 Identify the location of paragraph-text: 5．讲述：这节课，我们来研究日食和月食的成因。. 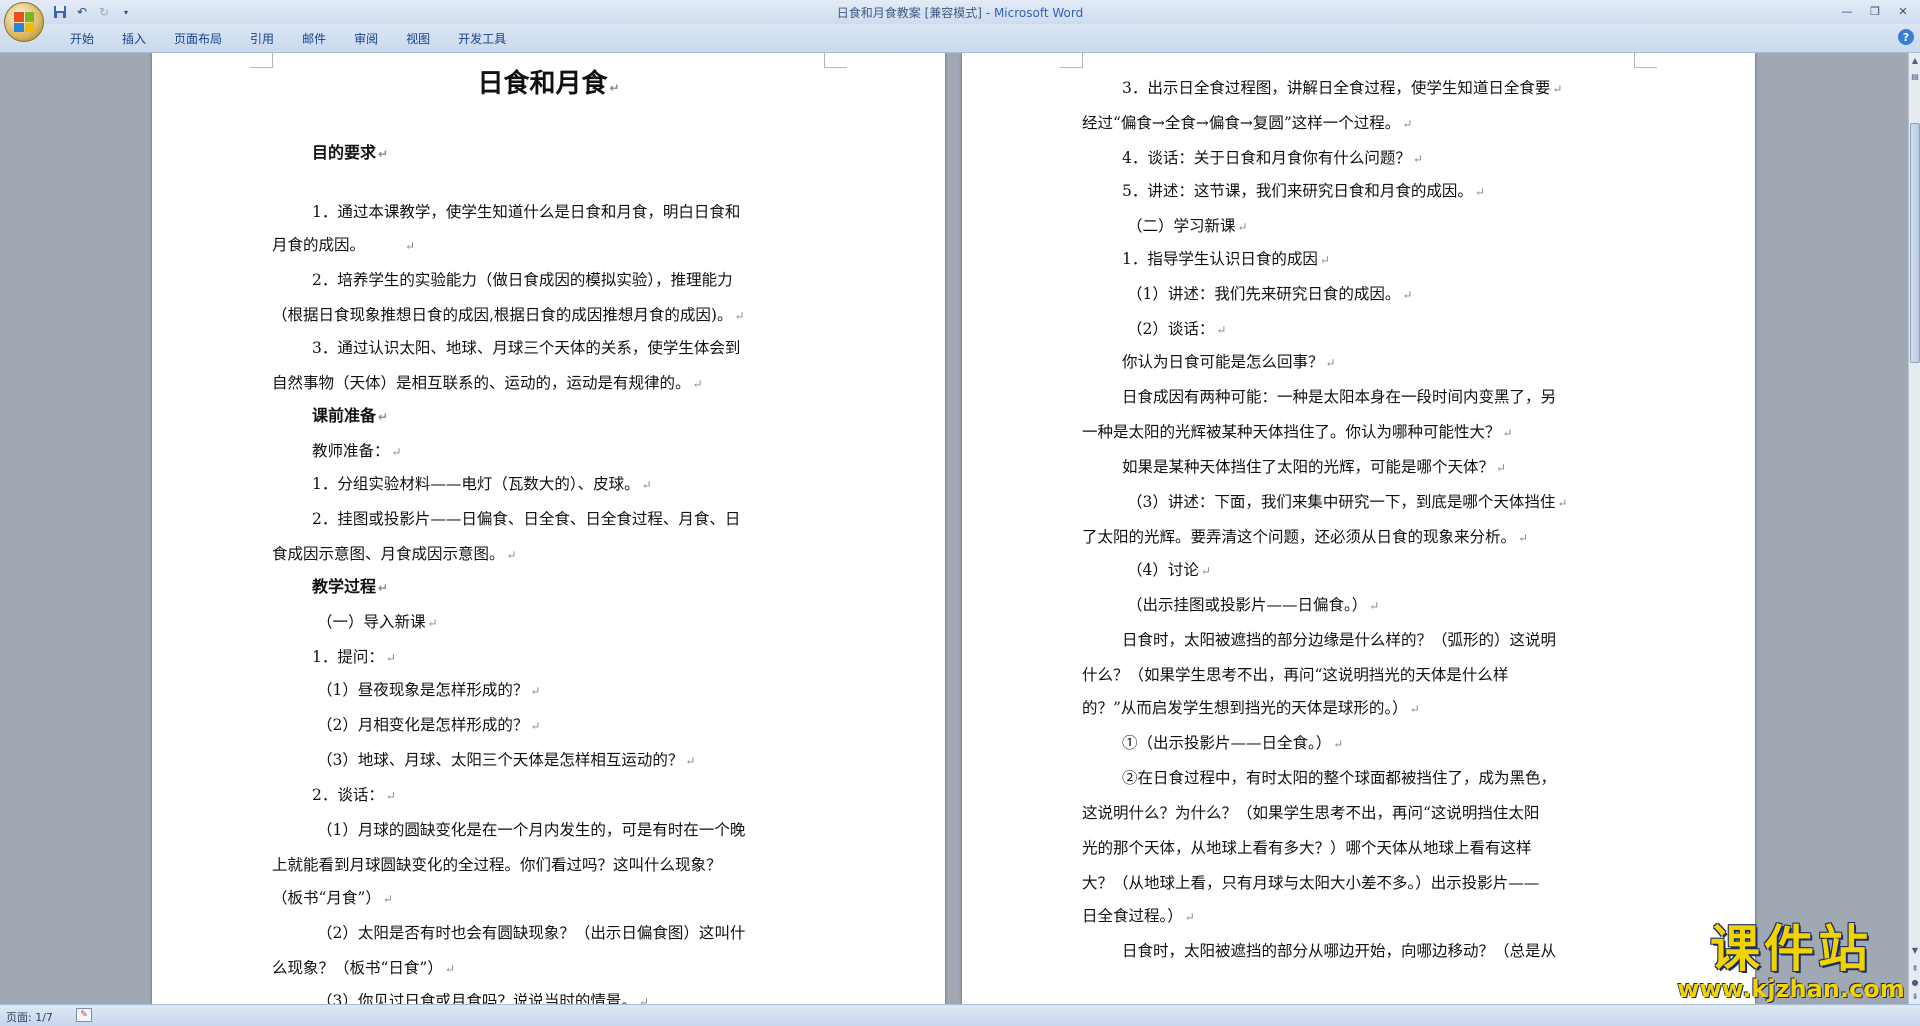
(1297, 191).